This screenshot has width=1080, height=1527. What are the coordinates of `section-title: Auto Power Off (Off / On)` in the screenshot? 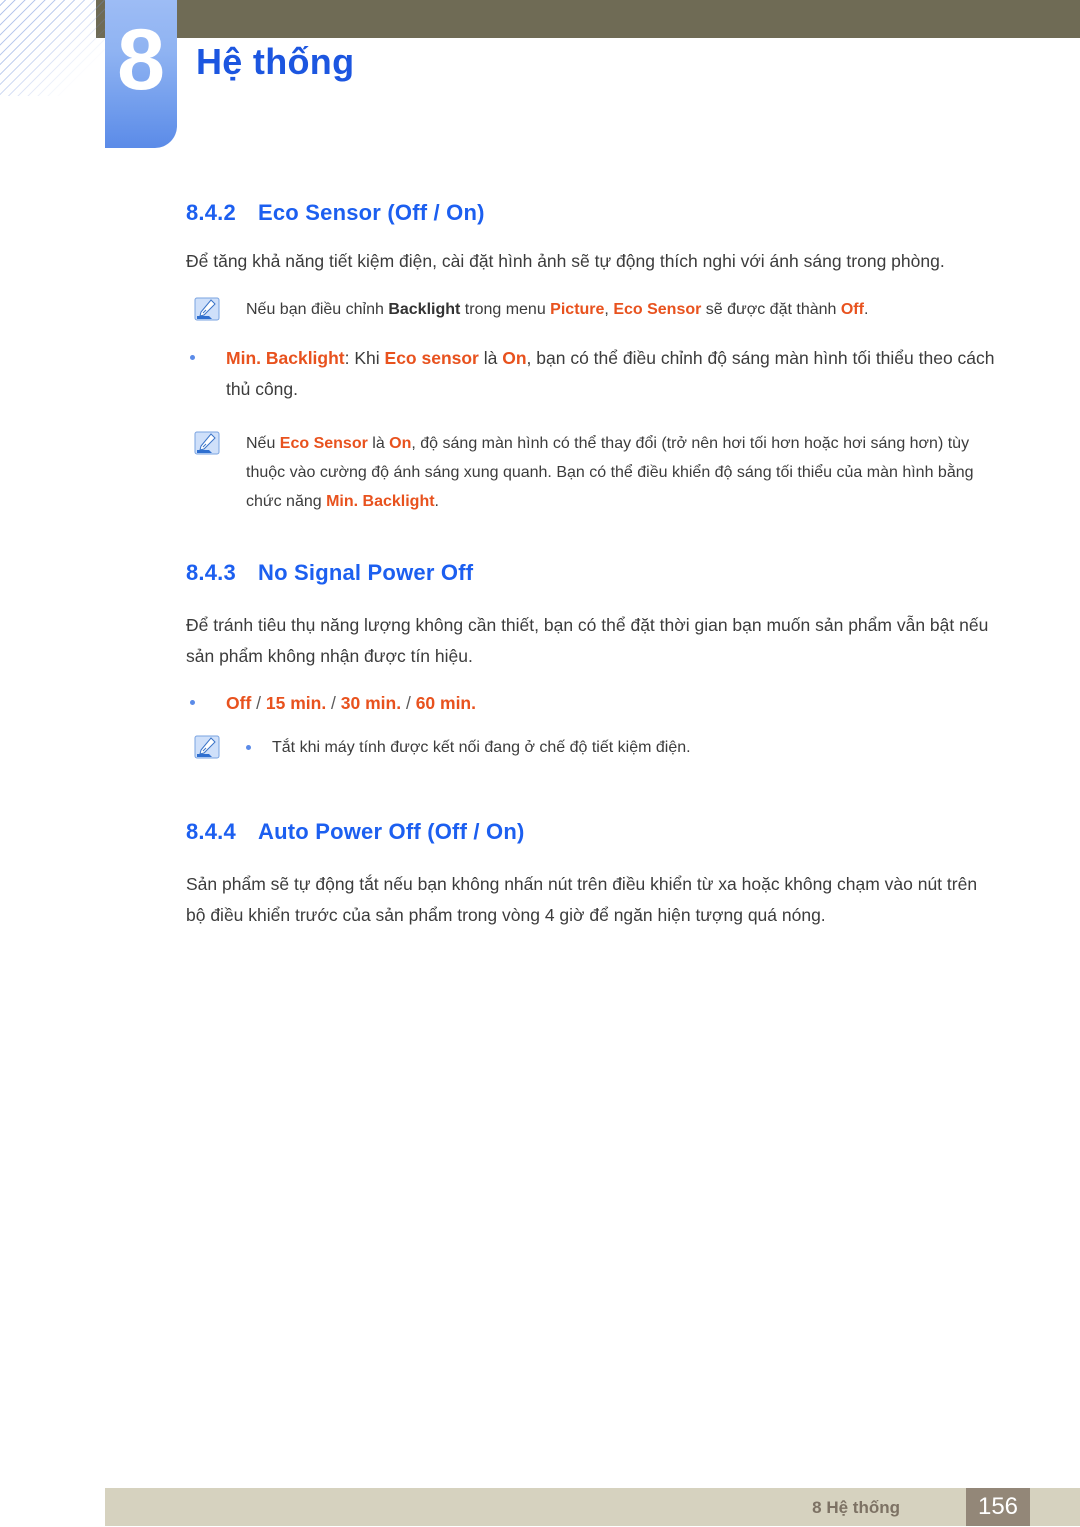 It's located at (391, 831).